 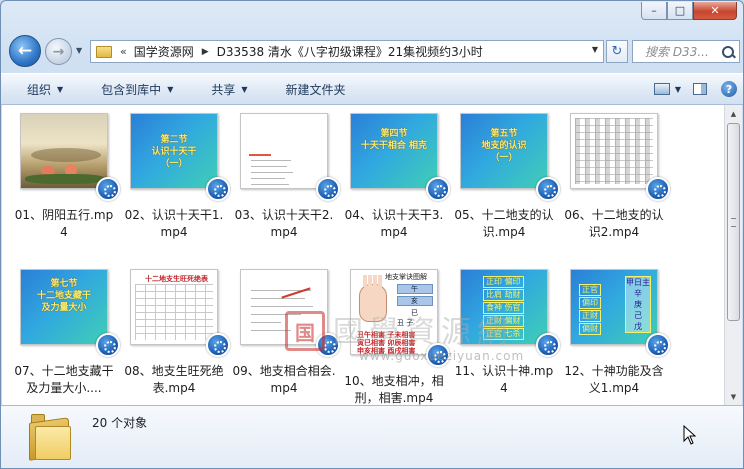 I want to click on breadcrumb-overflow-chevron: «, so click(x=123, y=51).